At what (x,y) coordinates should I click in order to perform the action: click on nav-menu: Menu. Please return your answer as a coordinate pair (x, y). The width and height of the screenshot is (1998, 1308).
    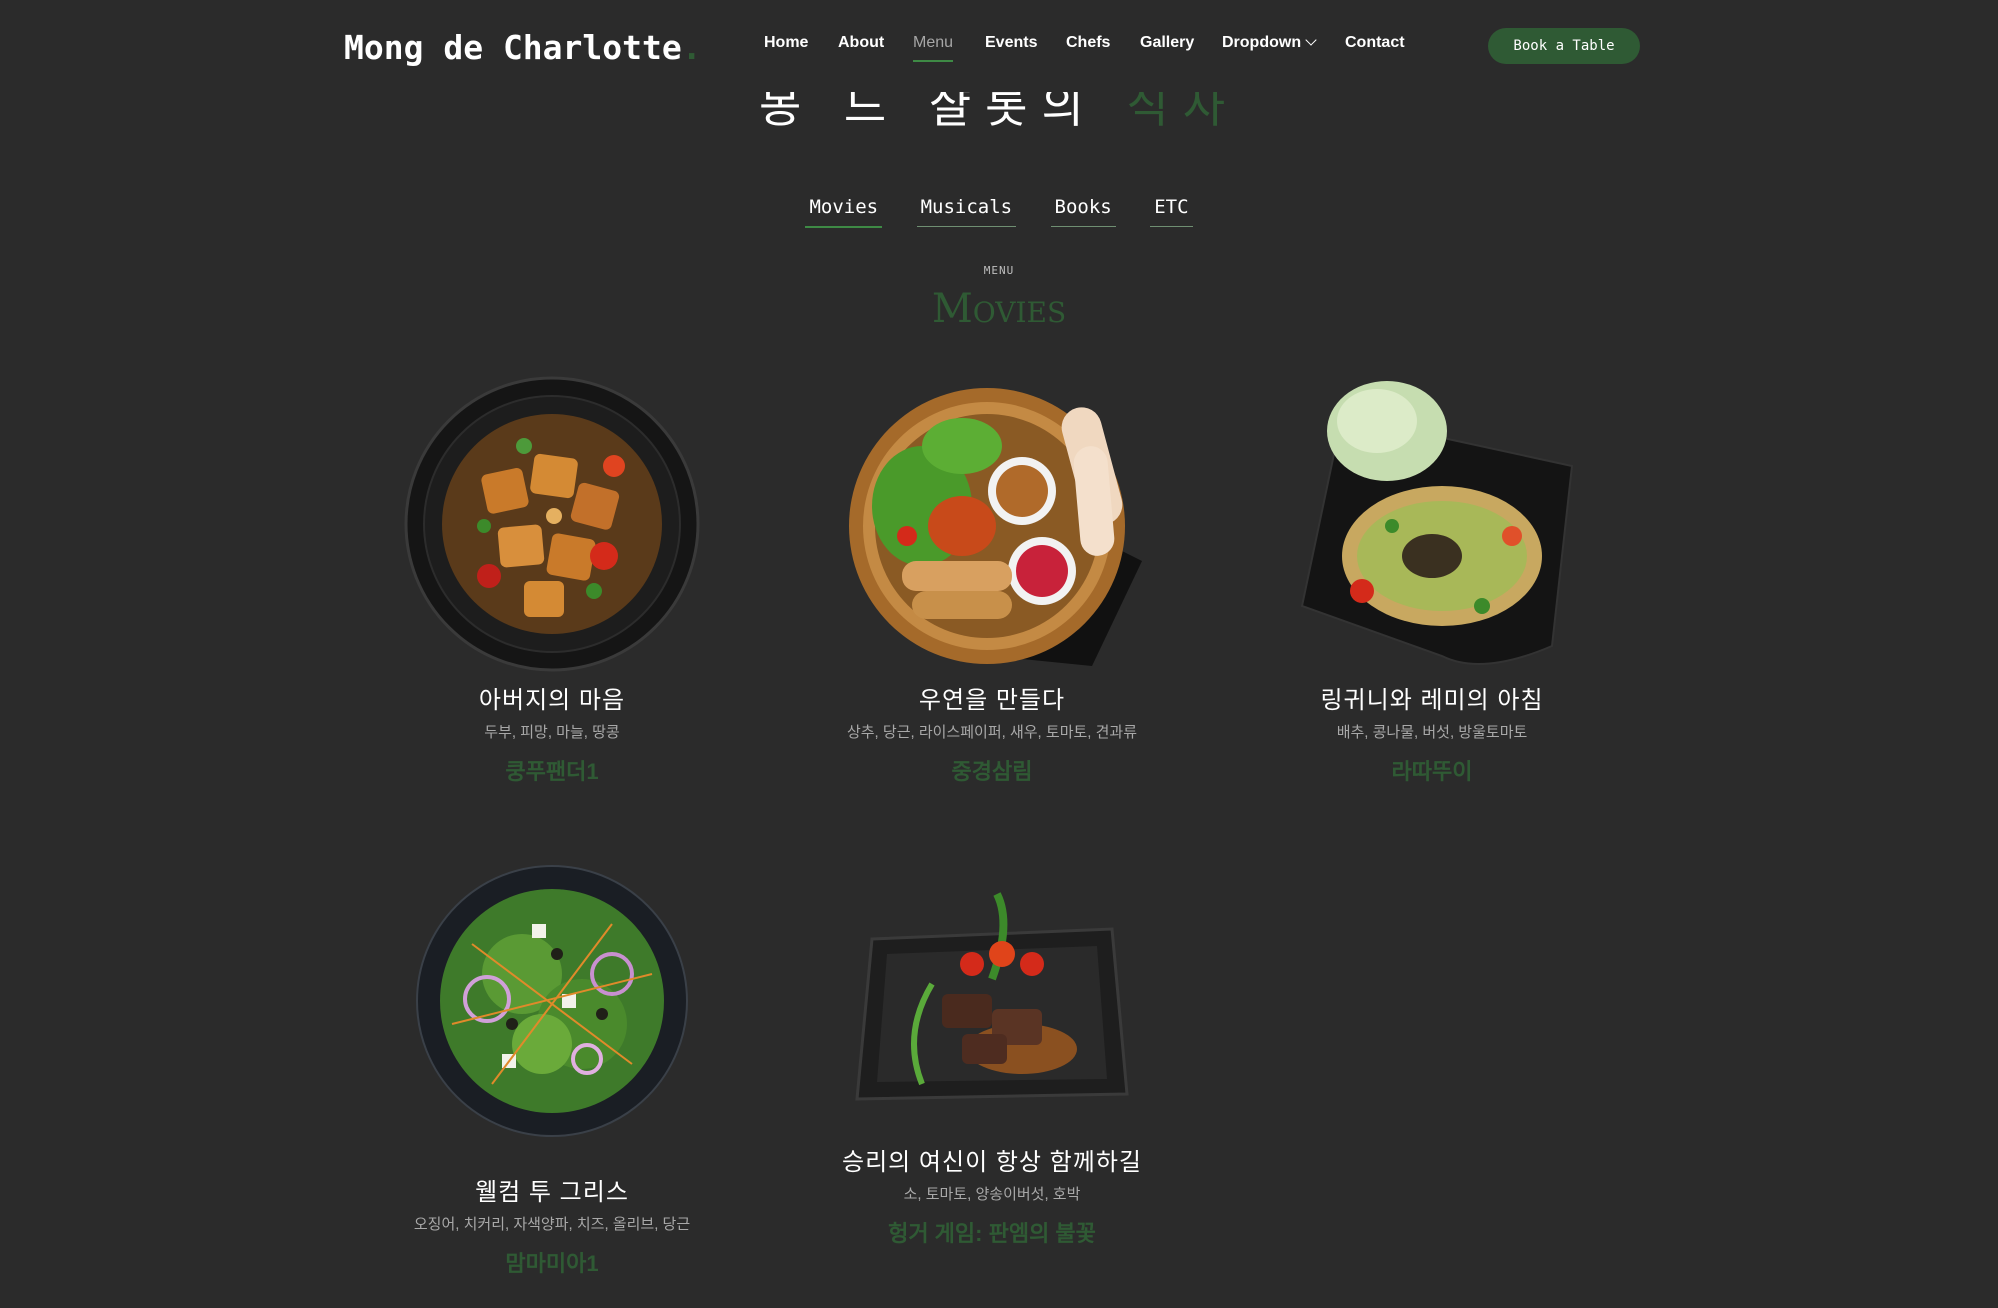
    Looking at the image, I should click on (933, 48).